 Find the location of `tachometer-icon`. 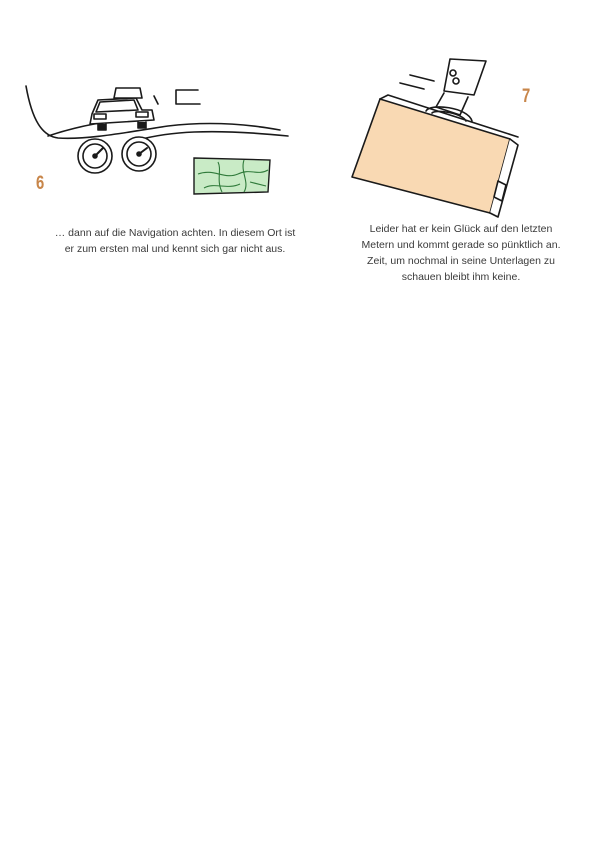

tachometer-icon is located at coordinates (139, 154).